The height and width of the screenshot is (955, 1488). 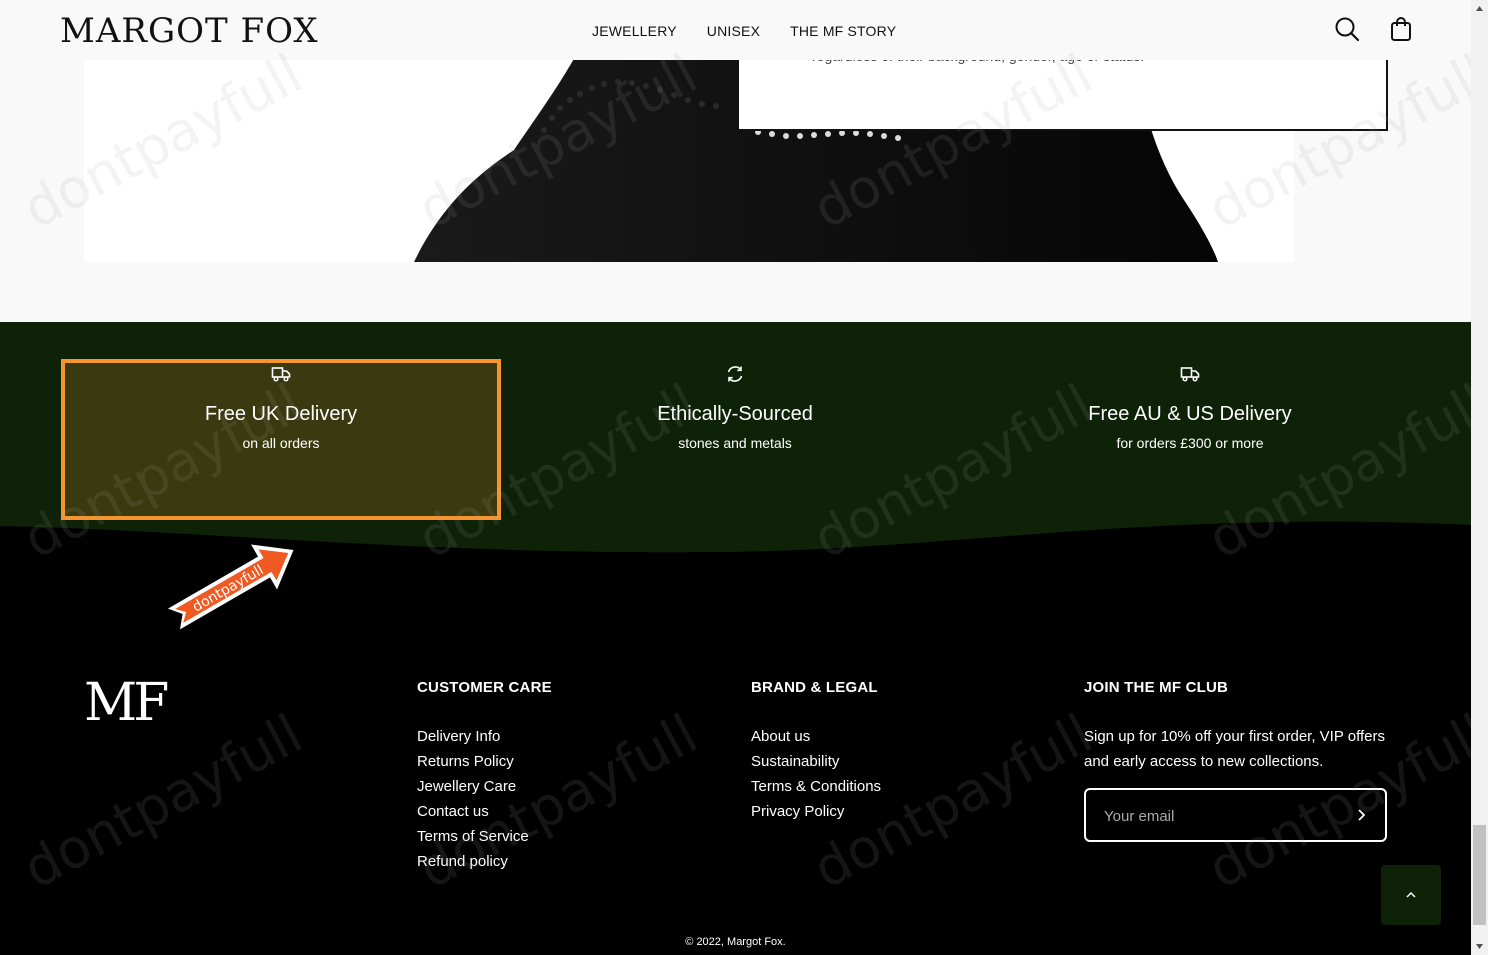 I want to click on email-input, so click(x=1219, y=816).